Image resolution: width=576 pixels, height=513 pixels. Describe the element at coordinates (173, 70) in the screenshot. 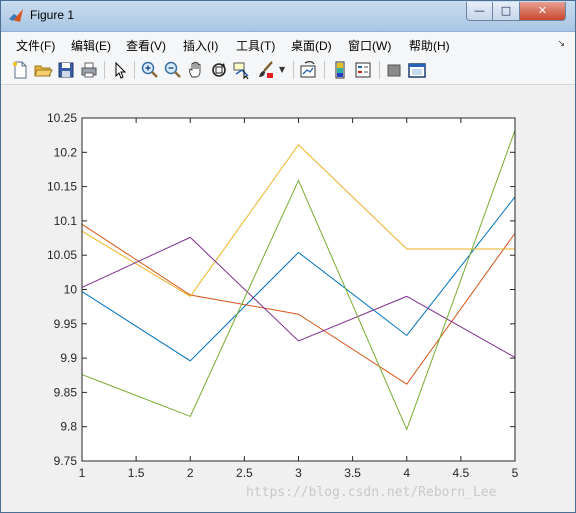

I see `zoom-out-icon` at that location.